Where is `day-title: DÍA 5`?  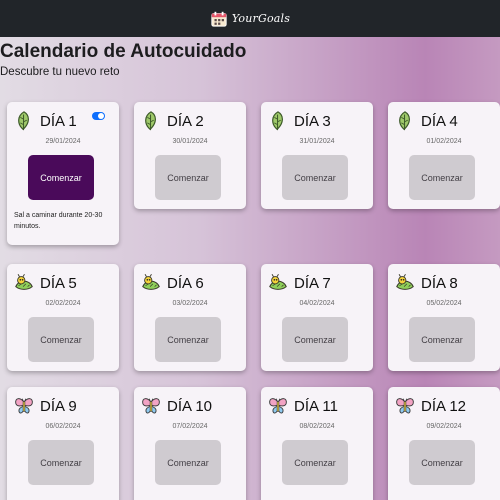
day-title: DÍA 5 is located at coordinates (58, 283).